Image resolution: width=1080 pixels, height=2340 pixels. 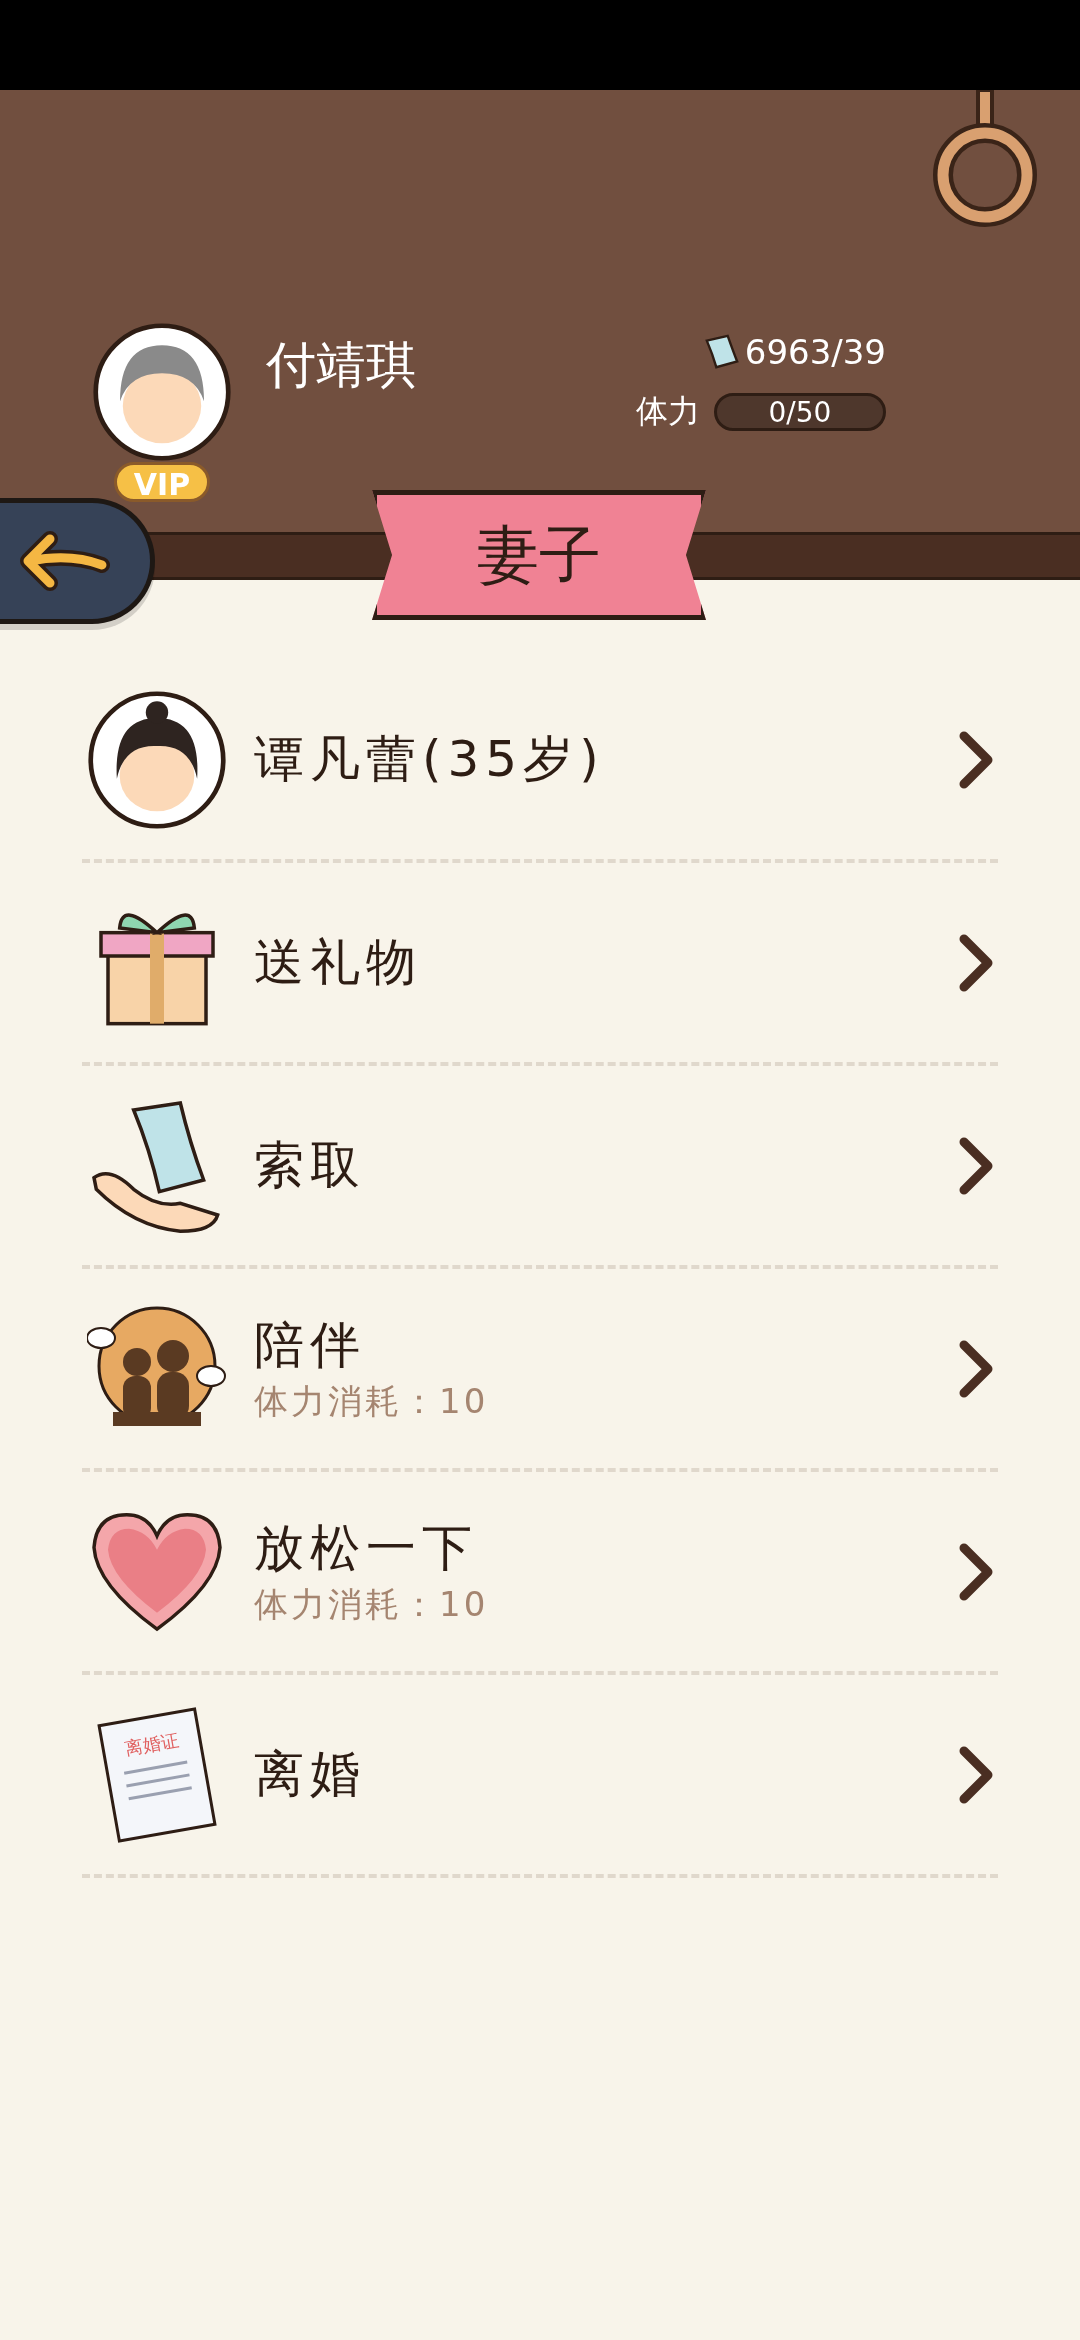 I want to click on back-arrow-icon, so click(x=65, y=561).